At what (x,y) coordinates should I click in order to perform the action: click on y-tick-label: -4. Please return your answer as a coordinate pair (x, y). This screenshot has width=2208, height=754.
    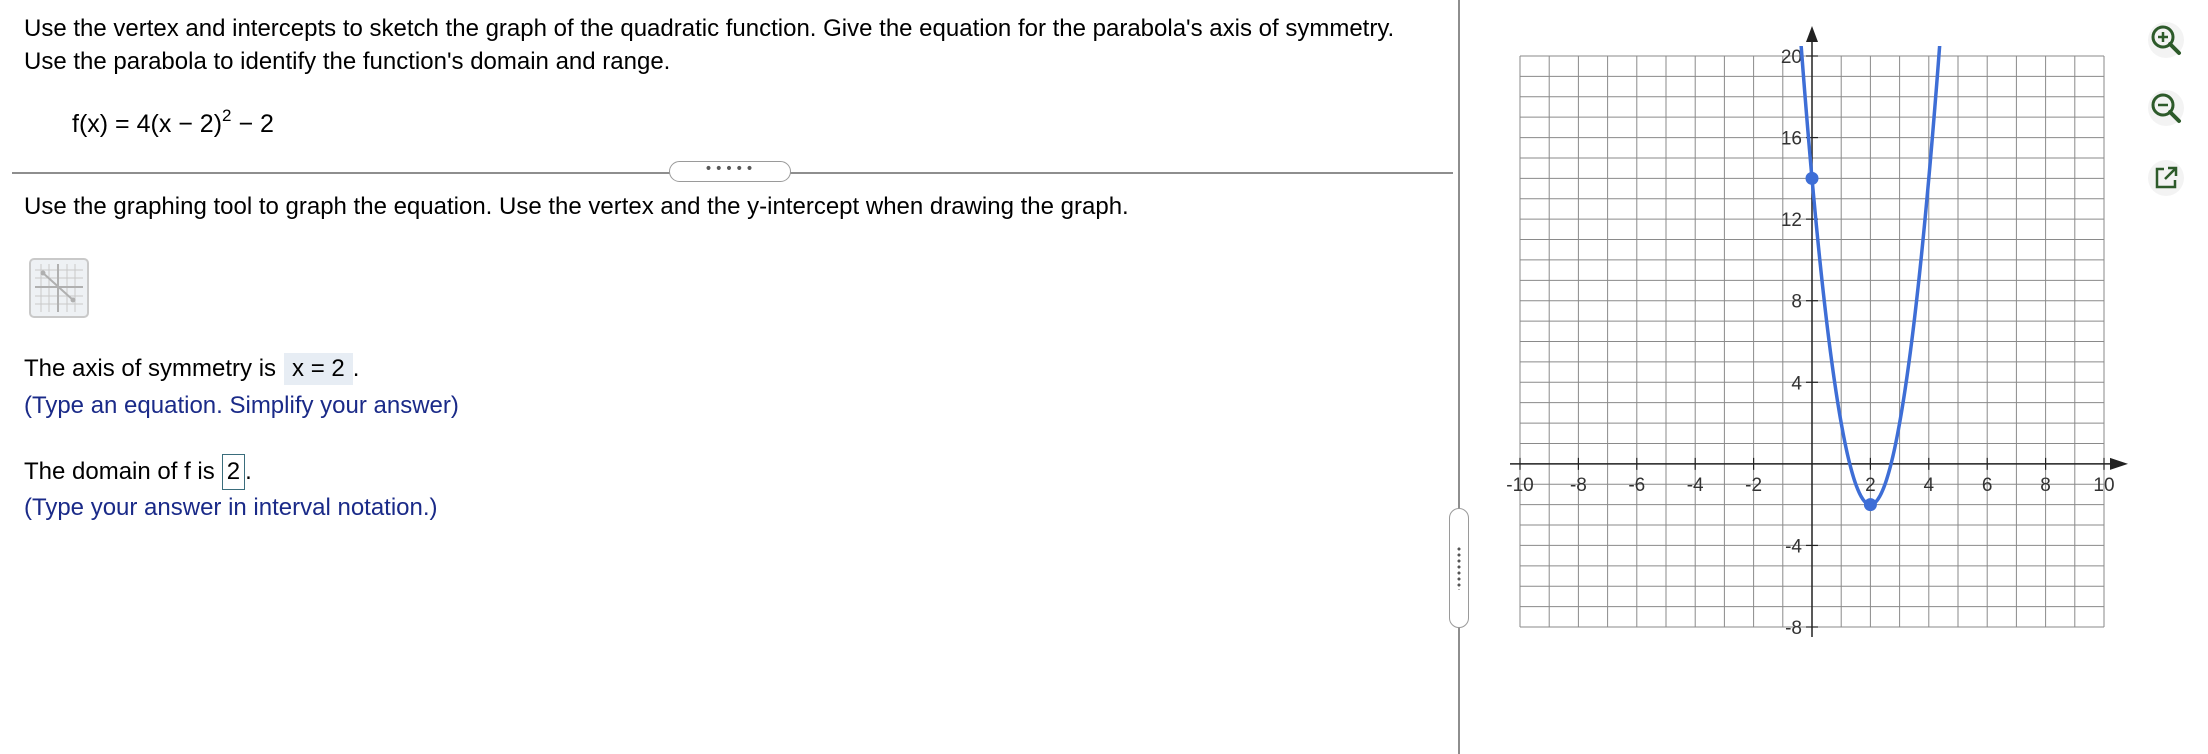
    Looking at the image, I should click on (1793, 546).